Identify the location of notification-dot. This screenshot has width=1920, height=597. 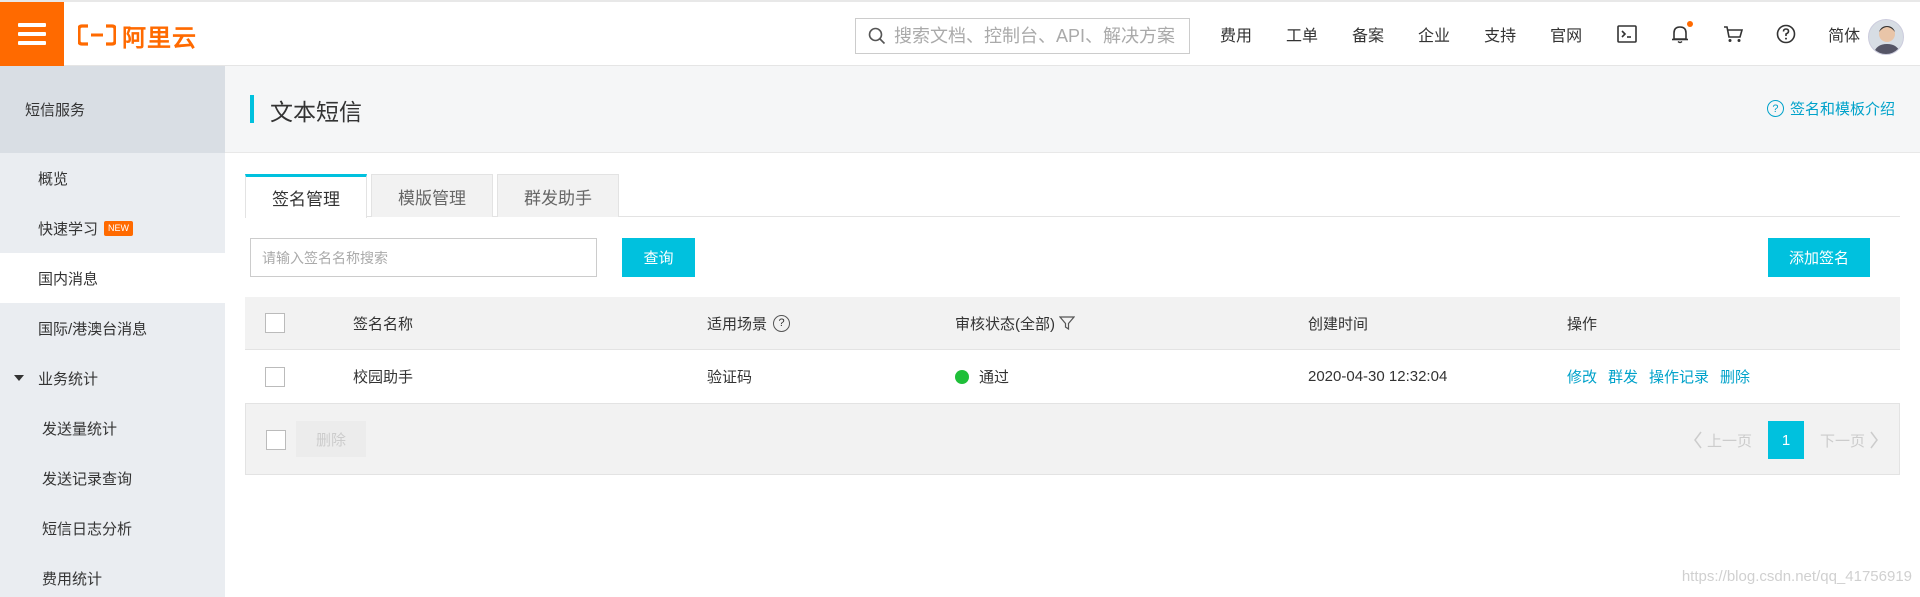
(1690, 24).